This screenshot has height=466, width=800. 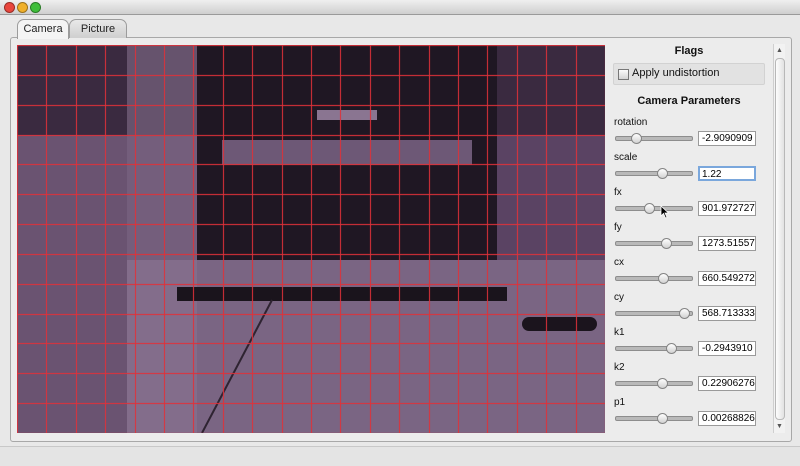 What do you see at coordinates (654, 348) in the screenshot?
I see `slider-k1` at bounding box center [654, 348].